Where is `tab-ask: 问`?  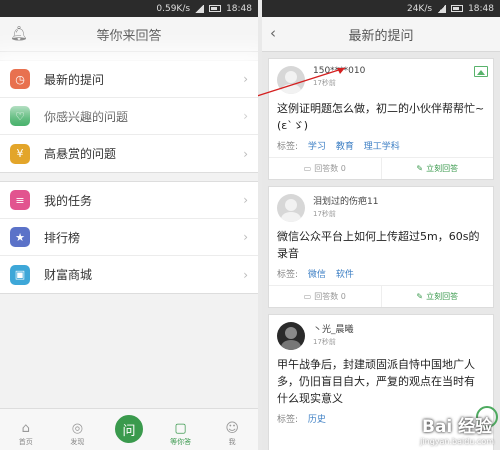 tab-ask: 问 is located at coordinates (129, 430).